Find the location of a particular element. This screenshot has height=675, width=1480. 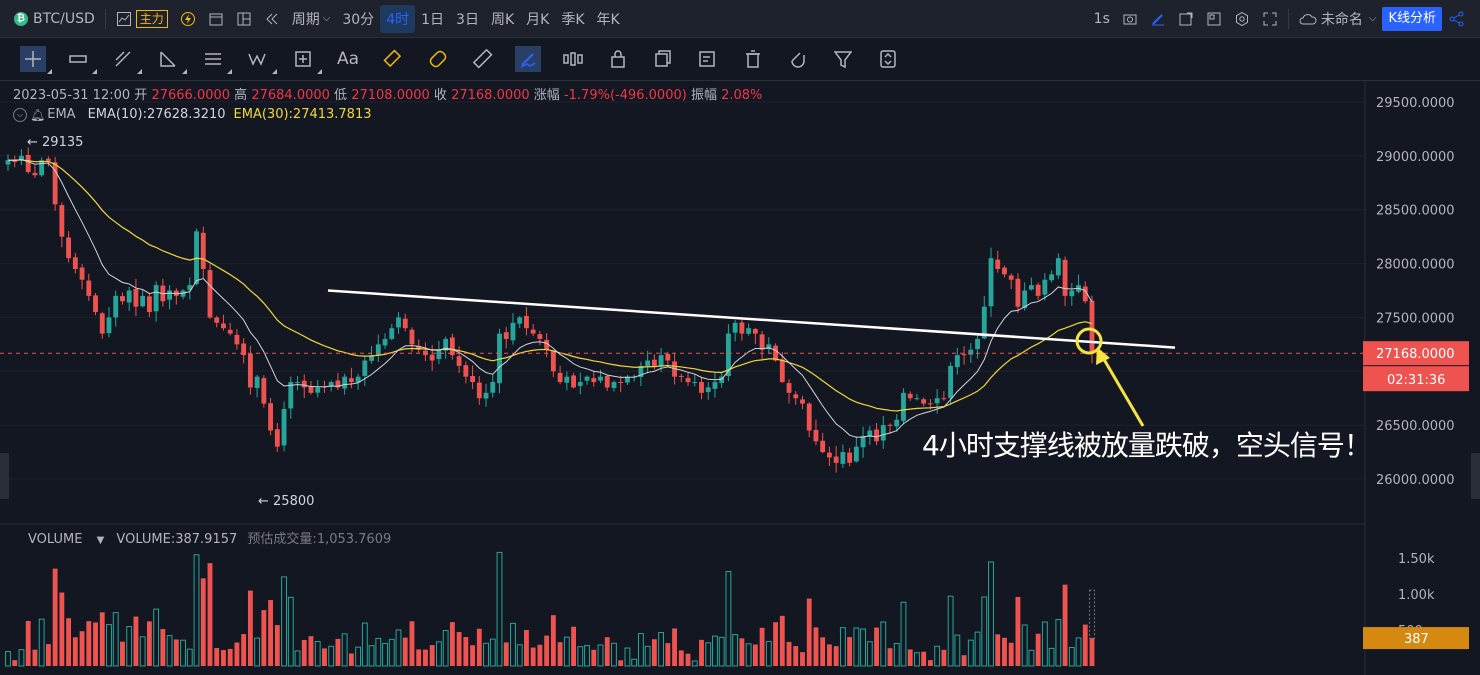

brush-tool is located at coordinates (528, 59).